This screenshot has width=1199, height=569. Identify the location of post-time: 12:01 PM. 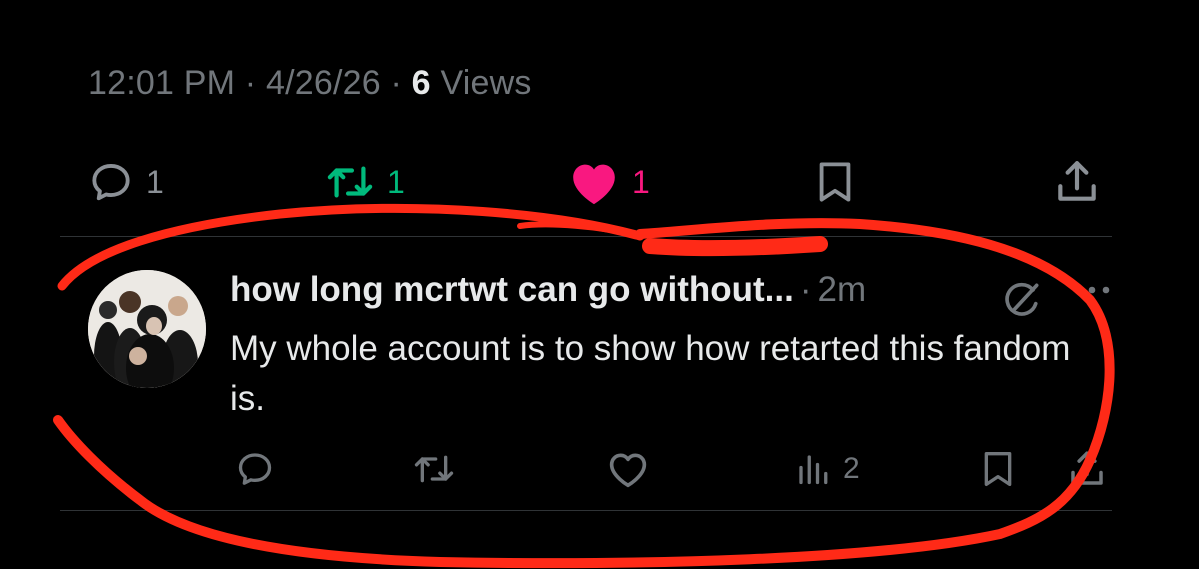
(162, 83).